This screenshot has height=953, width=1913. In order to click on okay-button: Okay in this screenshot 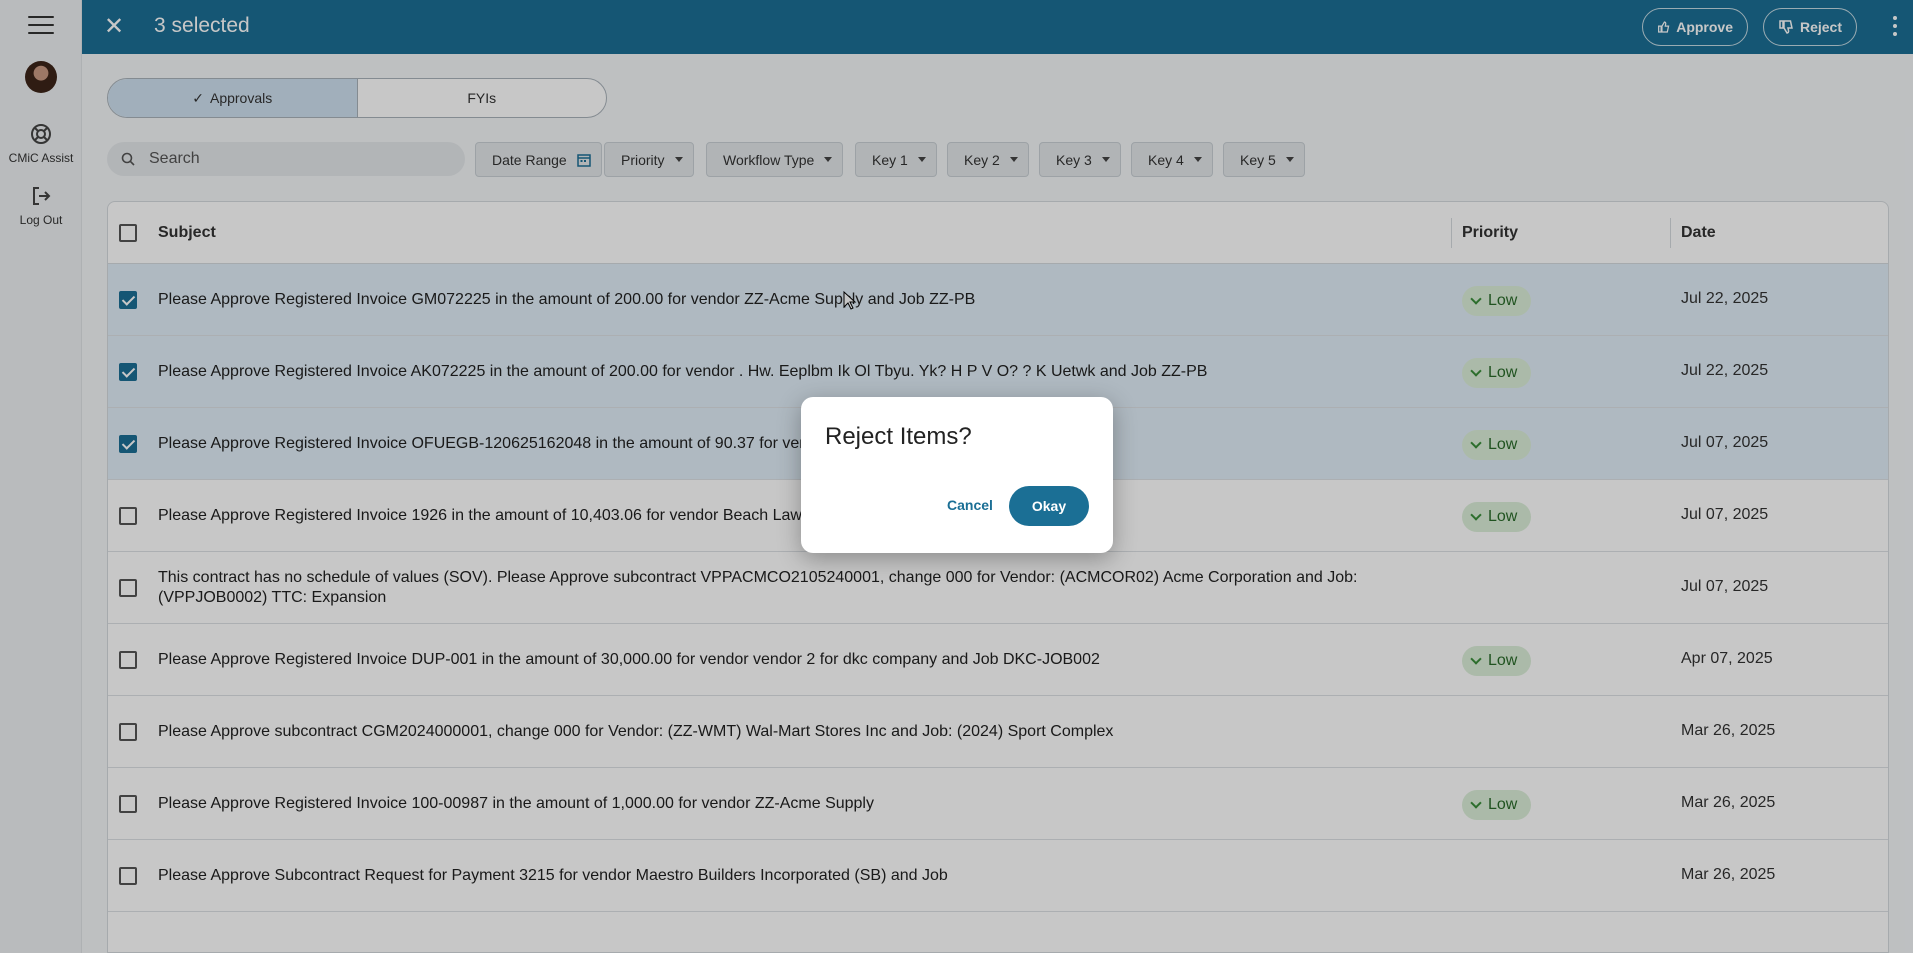, I will do `click(1049, 506)`.